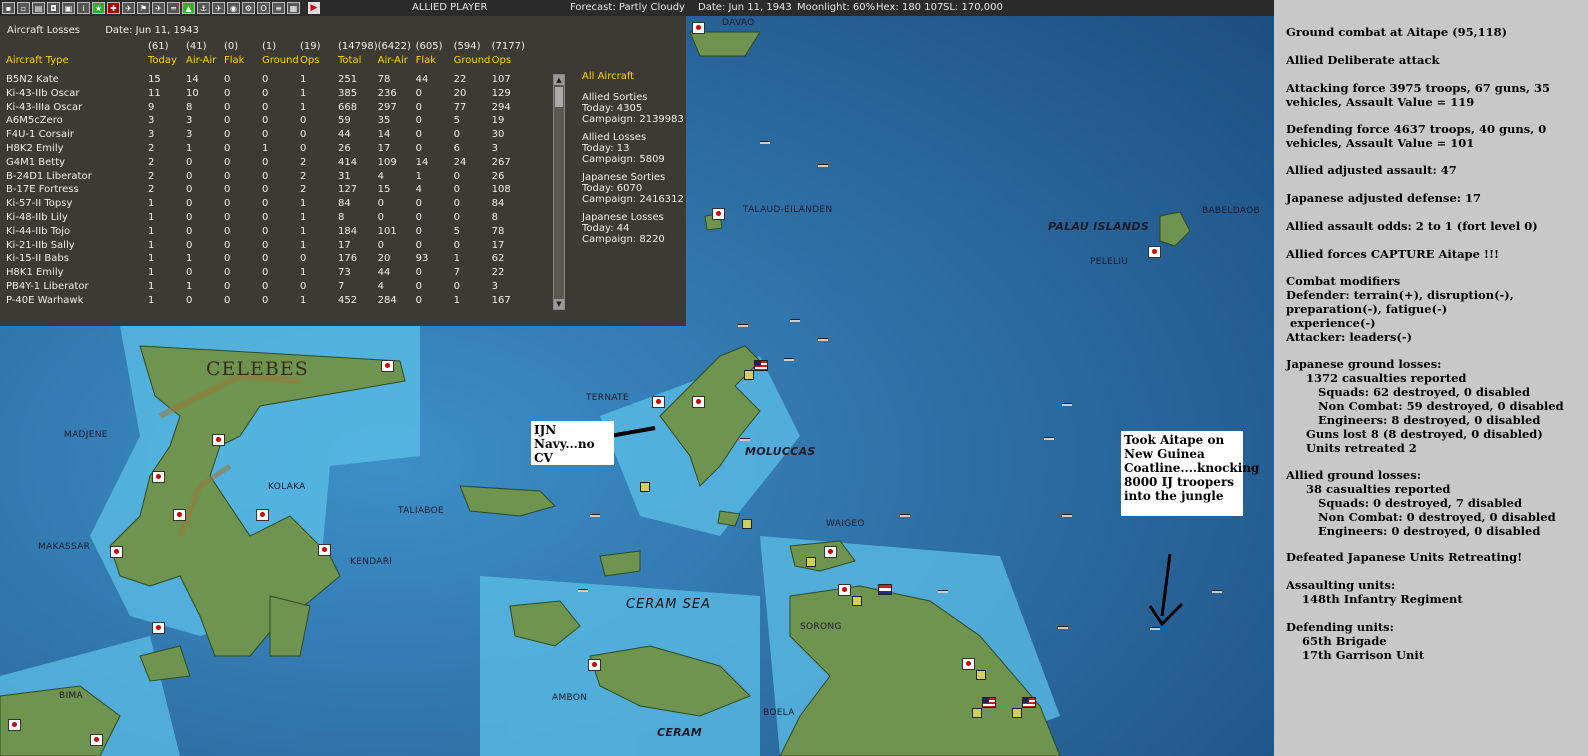  What do you see at coordinates (268, 300) in the screenshot?
I see `table-row: P-40E Warhawk 1 0 0 0 1 452 284 0 1 167` at bounding box center [268, 300].